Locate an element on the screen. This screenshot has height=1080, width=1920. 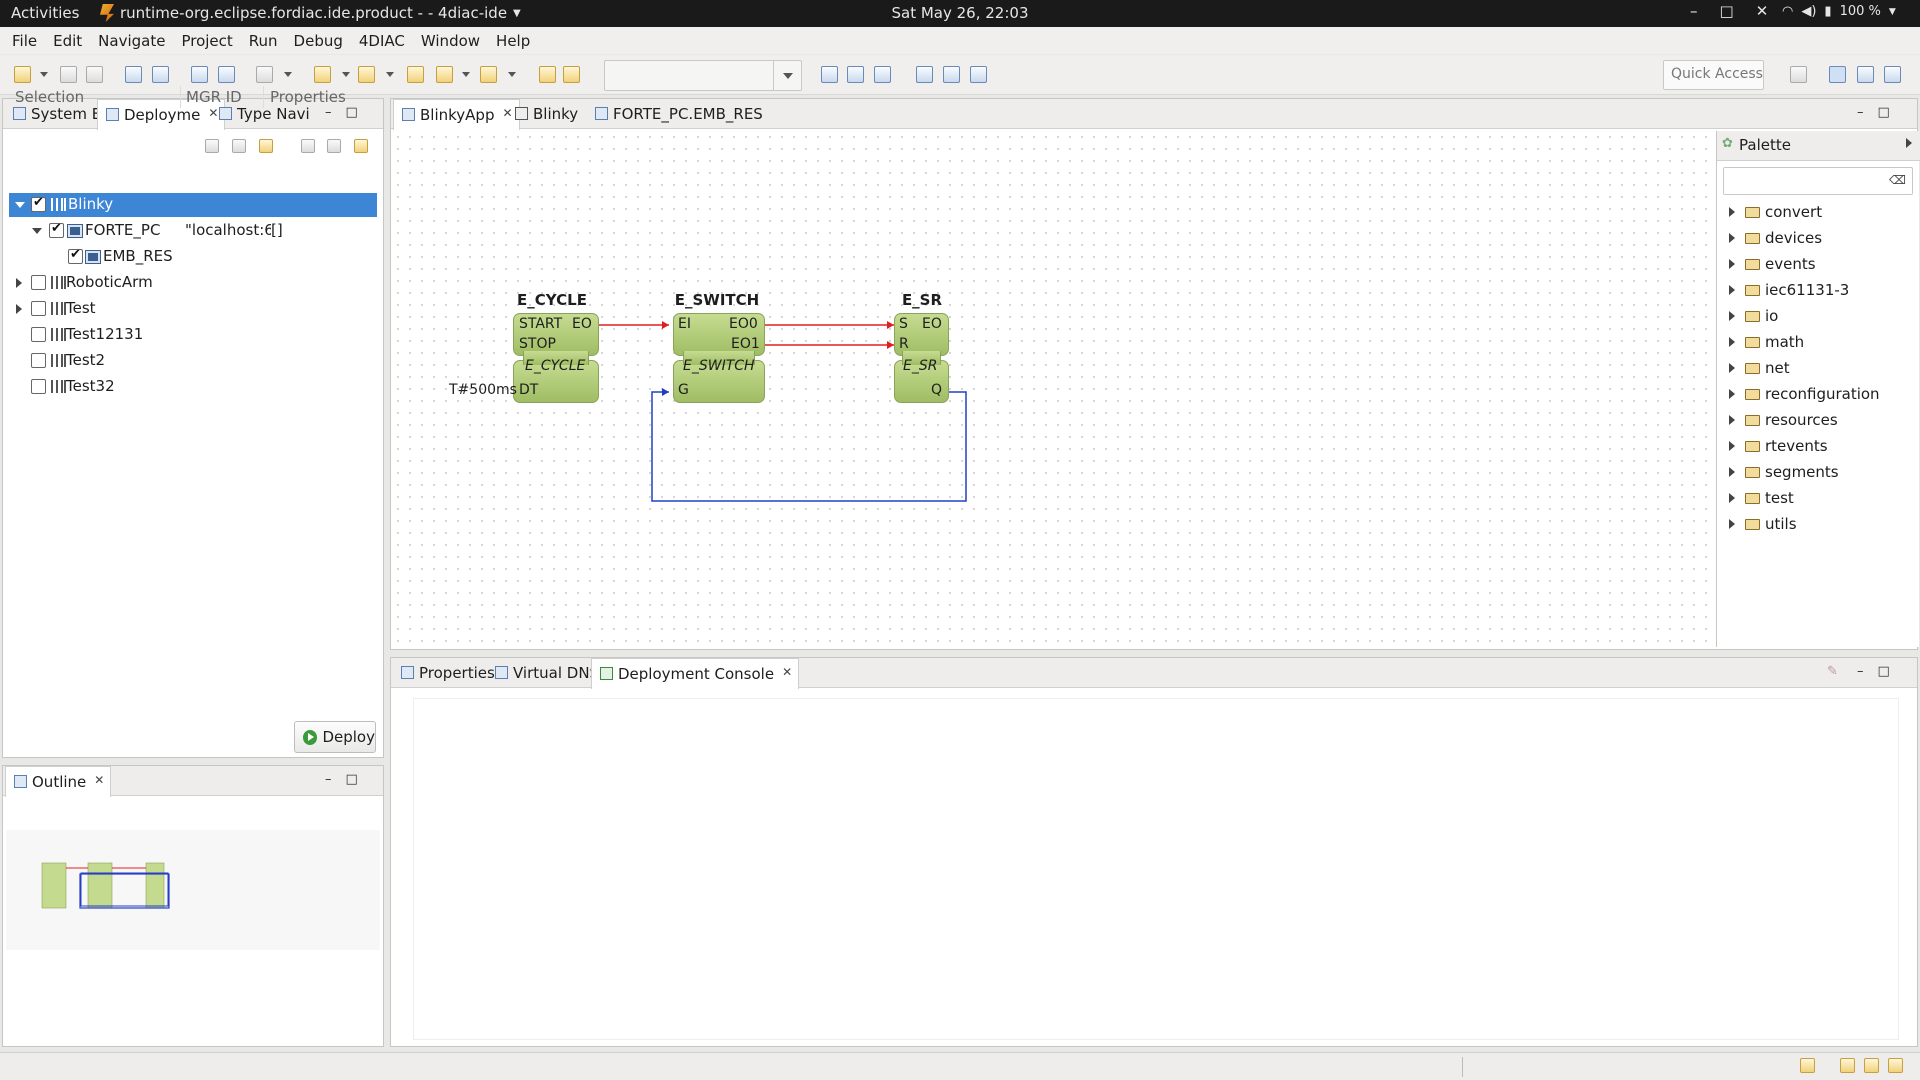
align-middle-icon is located at coordinates (951, 74).